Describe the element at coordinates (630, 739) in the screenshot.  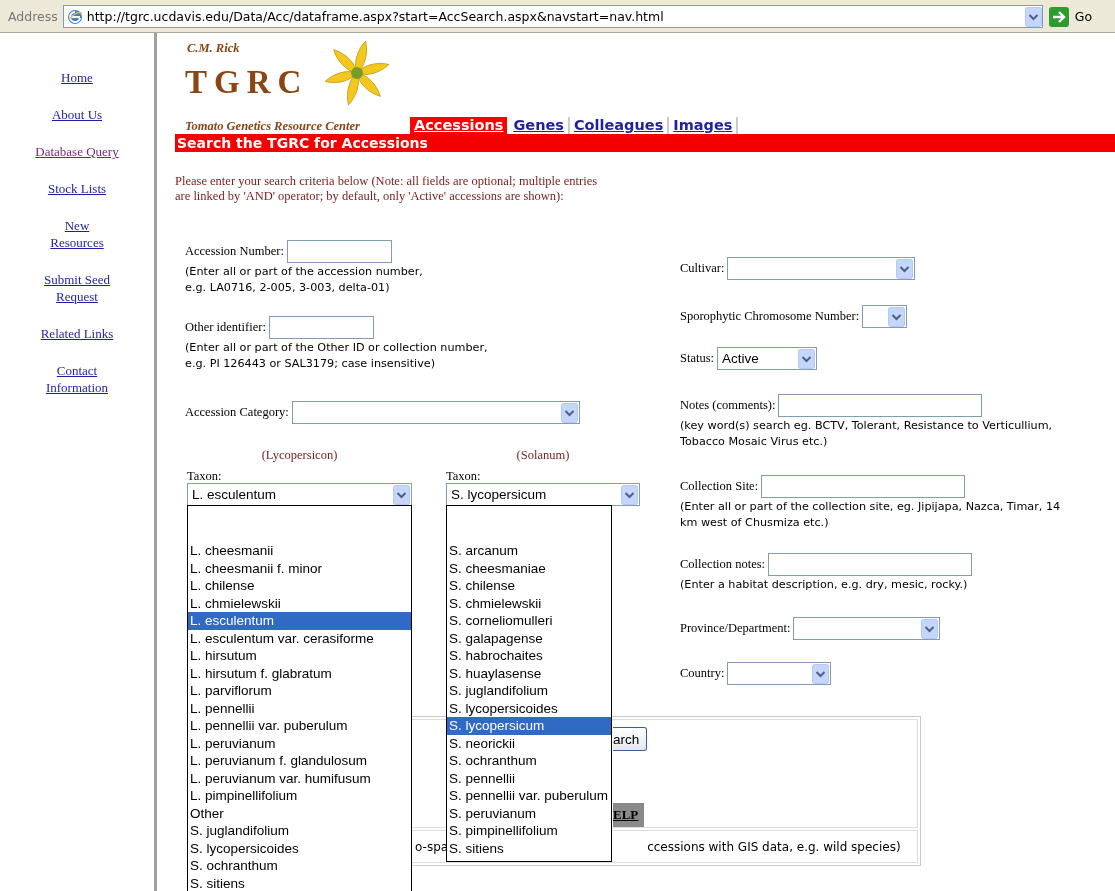
I see `search-button: arch` at that location.